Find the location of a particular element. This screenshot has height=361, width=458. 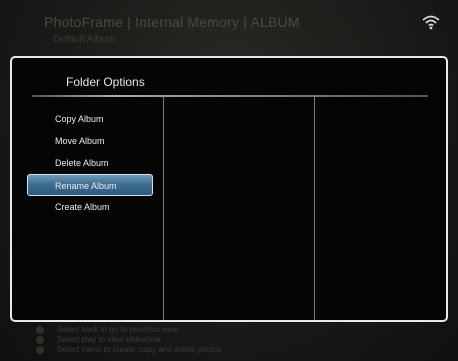

wifi-icon is located at coordinates (431, 22).